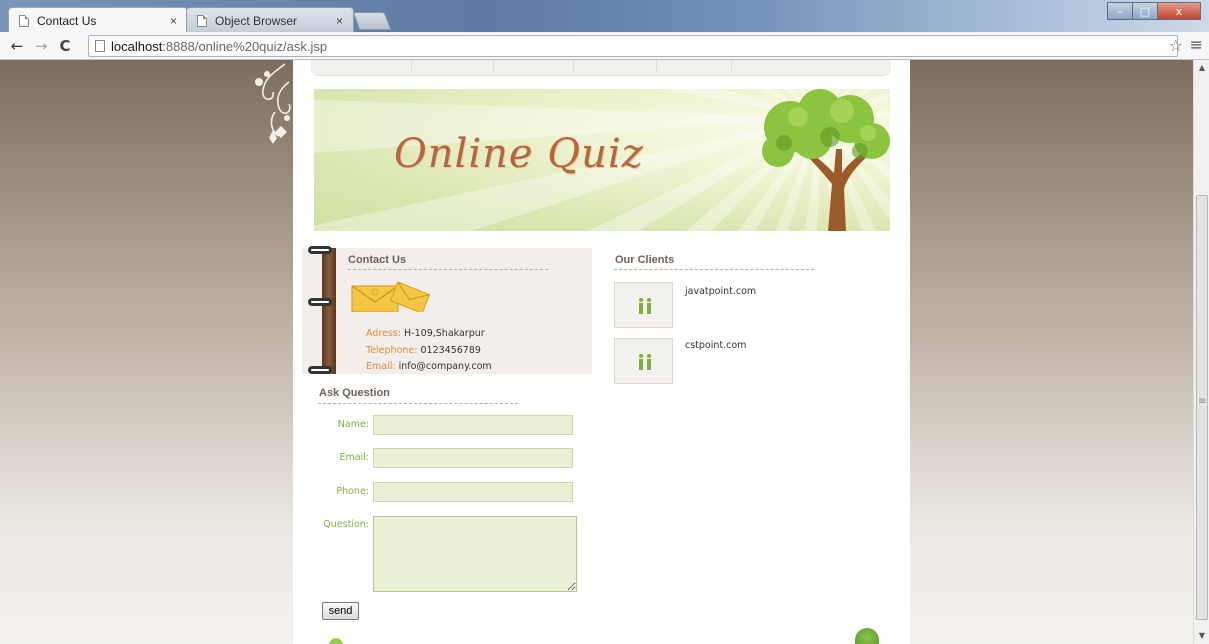 The height and width of the screenshot is (644, 1209). I want to click on tab-contact-us: Contact Us ×, so click(98, 20).